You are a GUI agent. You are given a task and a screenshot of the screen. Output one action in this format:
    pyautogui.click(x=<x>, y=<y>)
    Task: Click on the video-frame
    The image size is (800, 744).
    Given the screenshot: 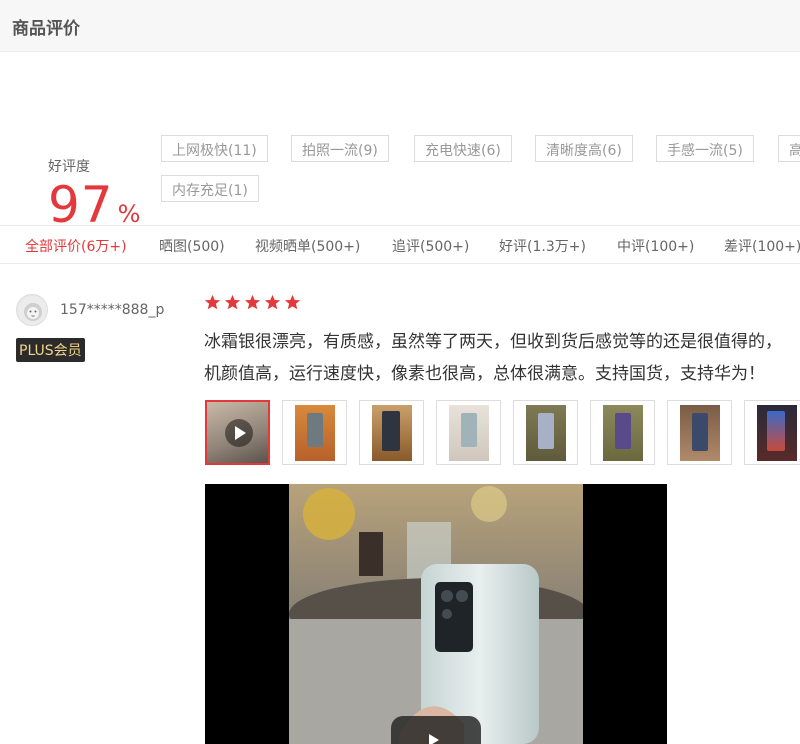 What is the action you would take?
    pyautogui.click(x=439, y=614)
    